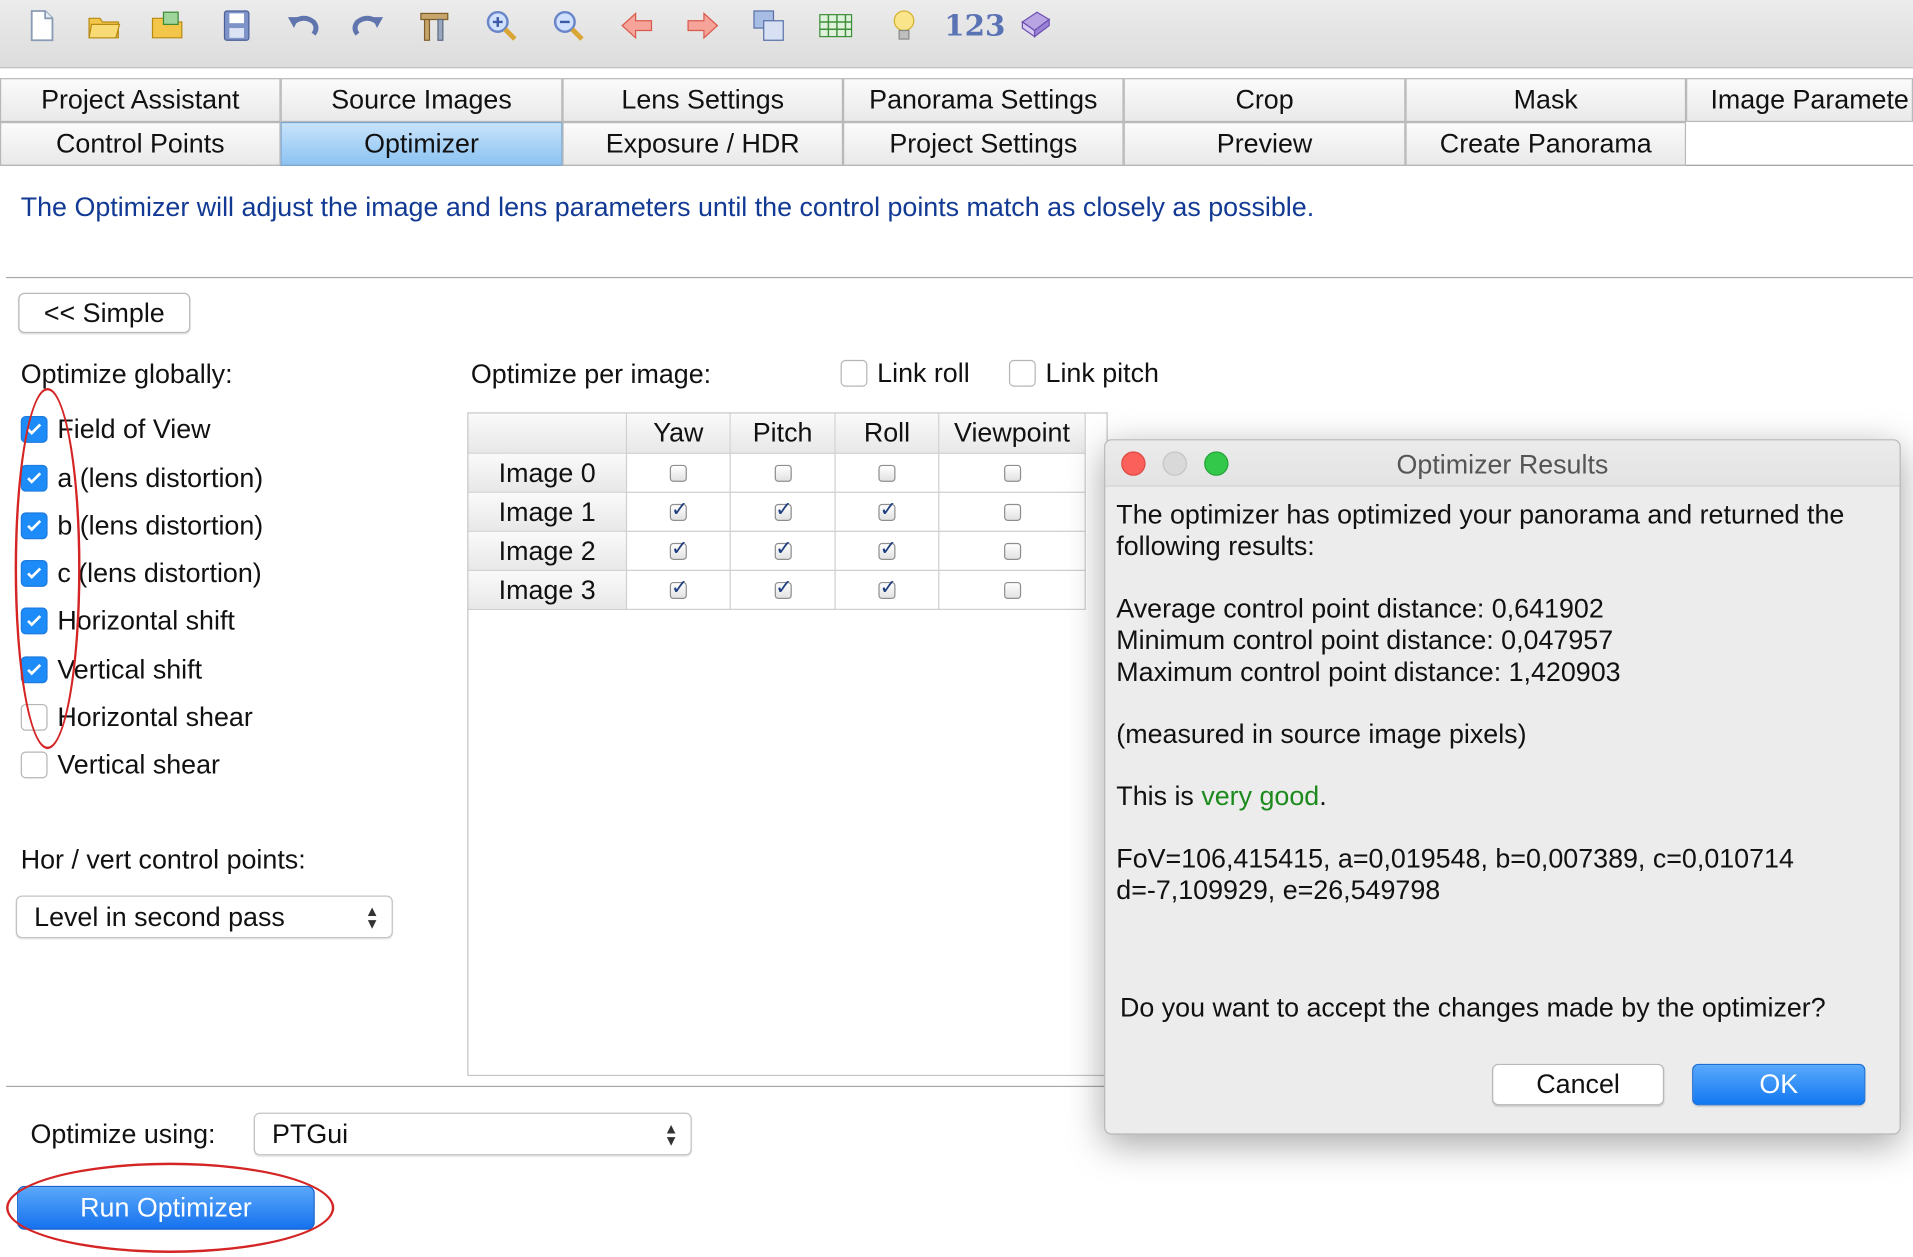 This screenshot has width=1913, height=1257. What do you see at coordinates (421, 100) in the screenshot?
I see `tab-source-images: Source Images` at bounding box center [421, 100].